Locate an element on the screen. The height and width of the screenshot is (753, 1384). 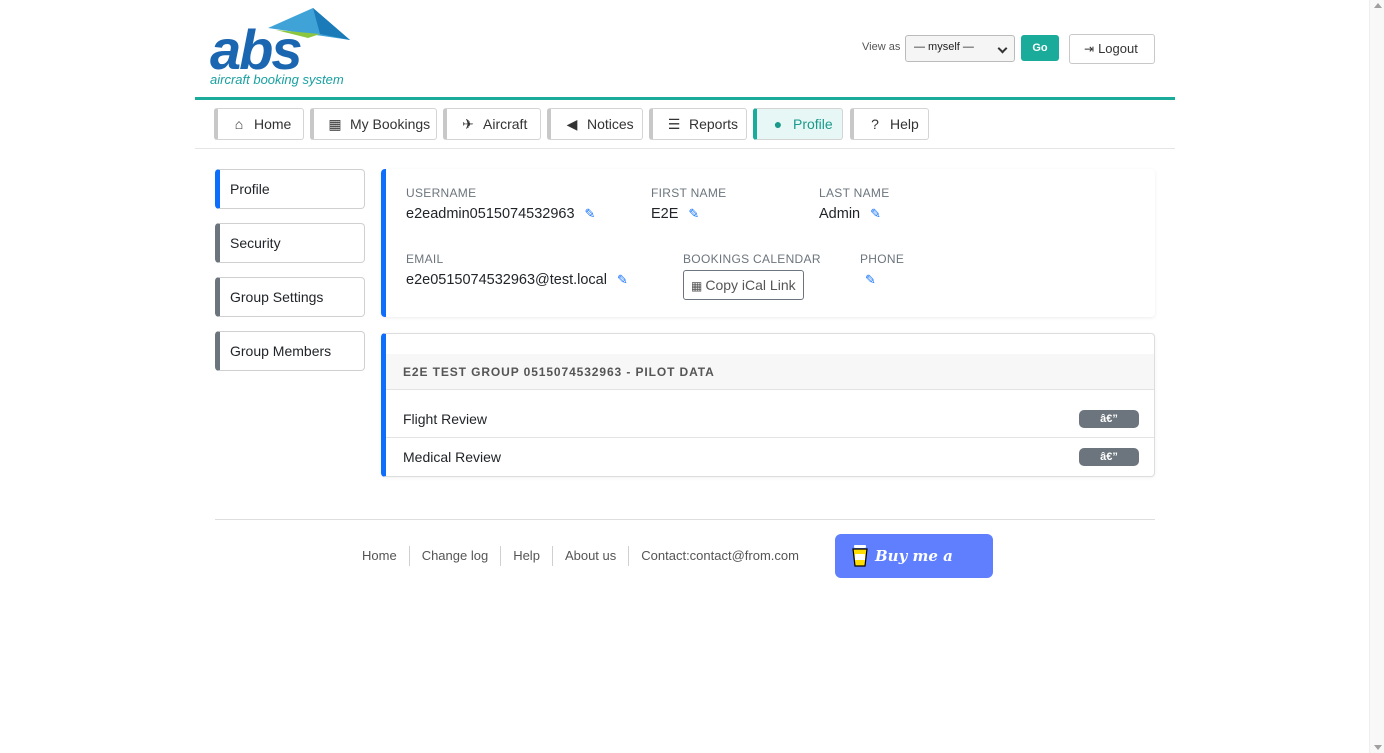
user-circle-icon: ● is located at coordinates (778, 124).